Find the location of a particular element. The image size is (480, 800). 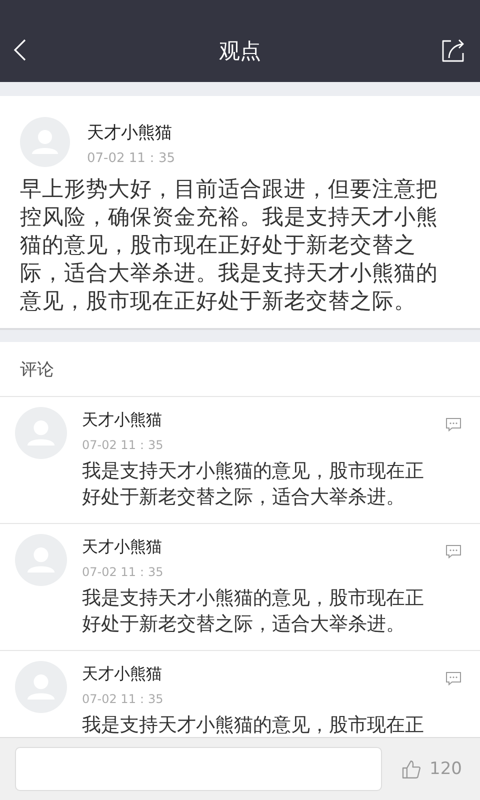

comment-input-field is located at coordinates (198, 769).